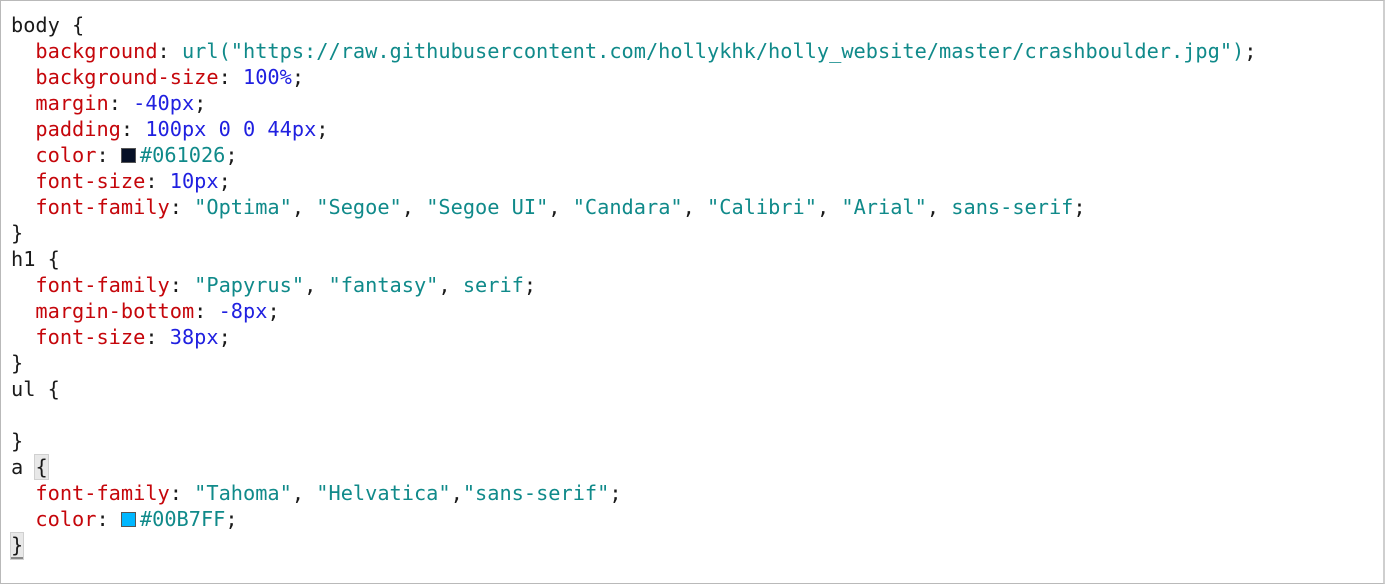 The width and height of the screenshot is (1390, 586). What do you see at coordinates (127, 77) in the screenshot?
I see `property-name: background-size` at bounding box center [127, 77].